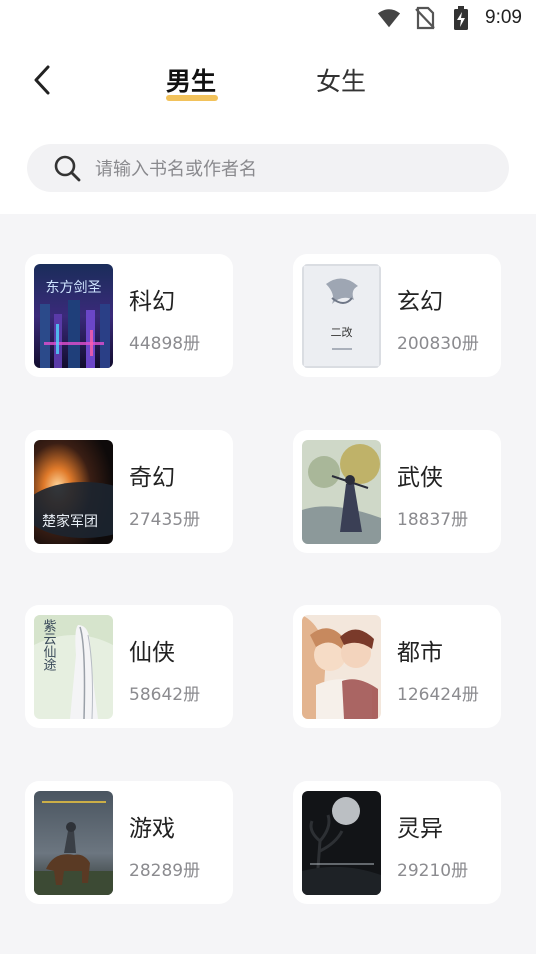 The height and width of the screenshot is (954, 536). Describe the element at coordinates (70, 521) in the screenshot. I see `cover-title: 楚家军团` at that location.